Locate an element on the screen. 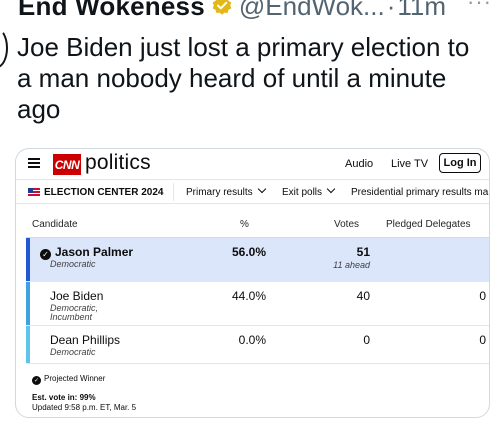  candidate-name: ✓ Jason Palmer is located at coordinates (86, 252).